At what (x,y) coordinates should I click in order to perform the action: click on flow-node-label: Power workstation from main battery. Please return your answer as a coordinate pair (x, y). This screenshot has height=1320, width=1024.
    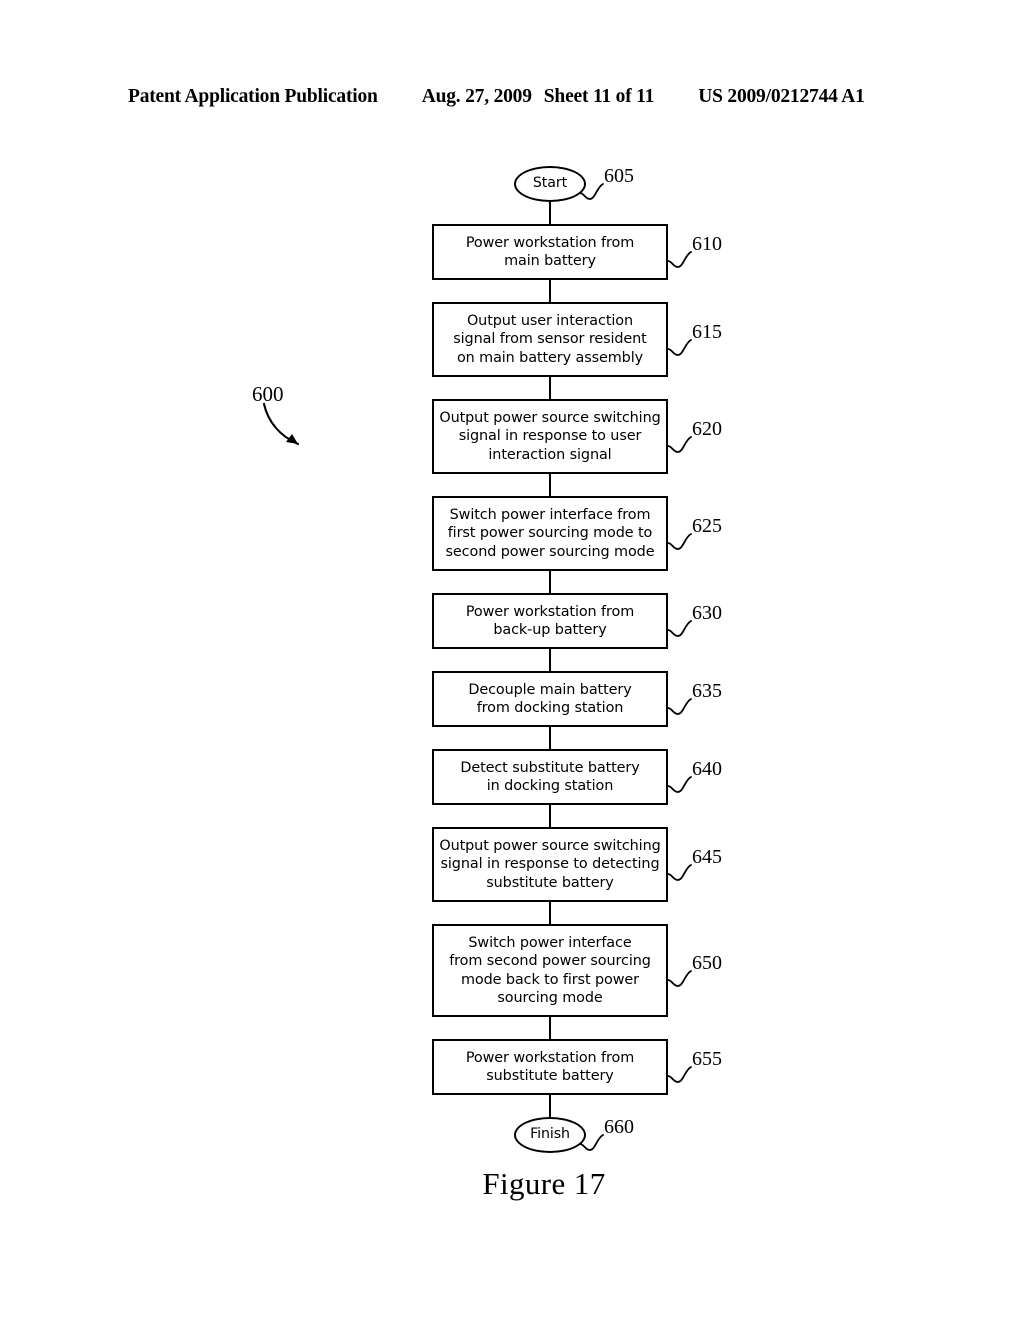
    Looking at the image, I should click on (550, 251).